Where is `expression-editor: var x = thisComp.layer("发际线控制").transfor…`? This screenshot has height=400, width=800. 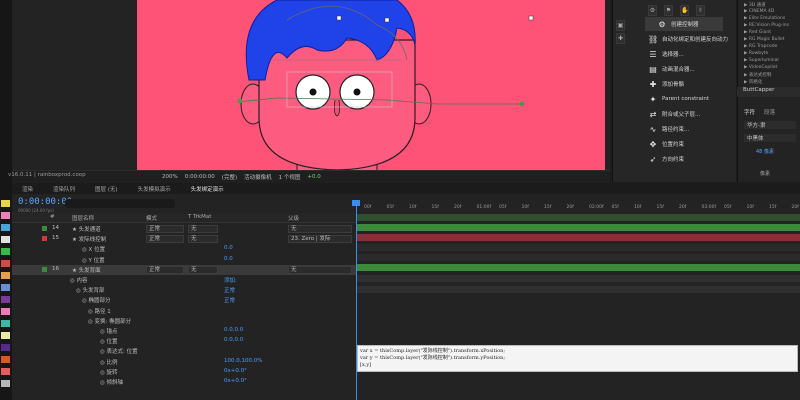
expression-editor: var x = thisComp.layer("发际线控制").transfor… is located at coordinates (577, 358).